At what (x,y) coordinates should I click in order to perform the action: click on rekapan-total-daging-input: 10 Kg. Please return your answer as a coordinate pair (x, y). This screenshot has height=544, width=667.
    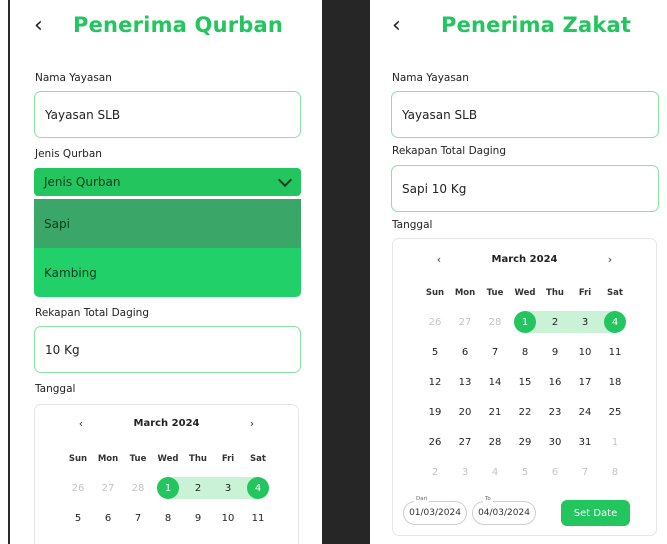
    Looking at the image, I should click on (167, 349).